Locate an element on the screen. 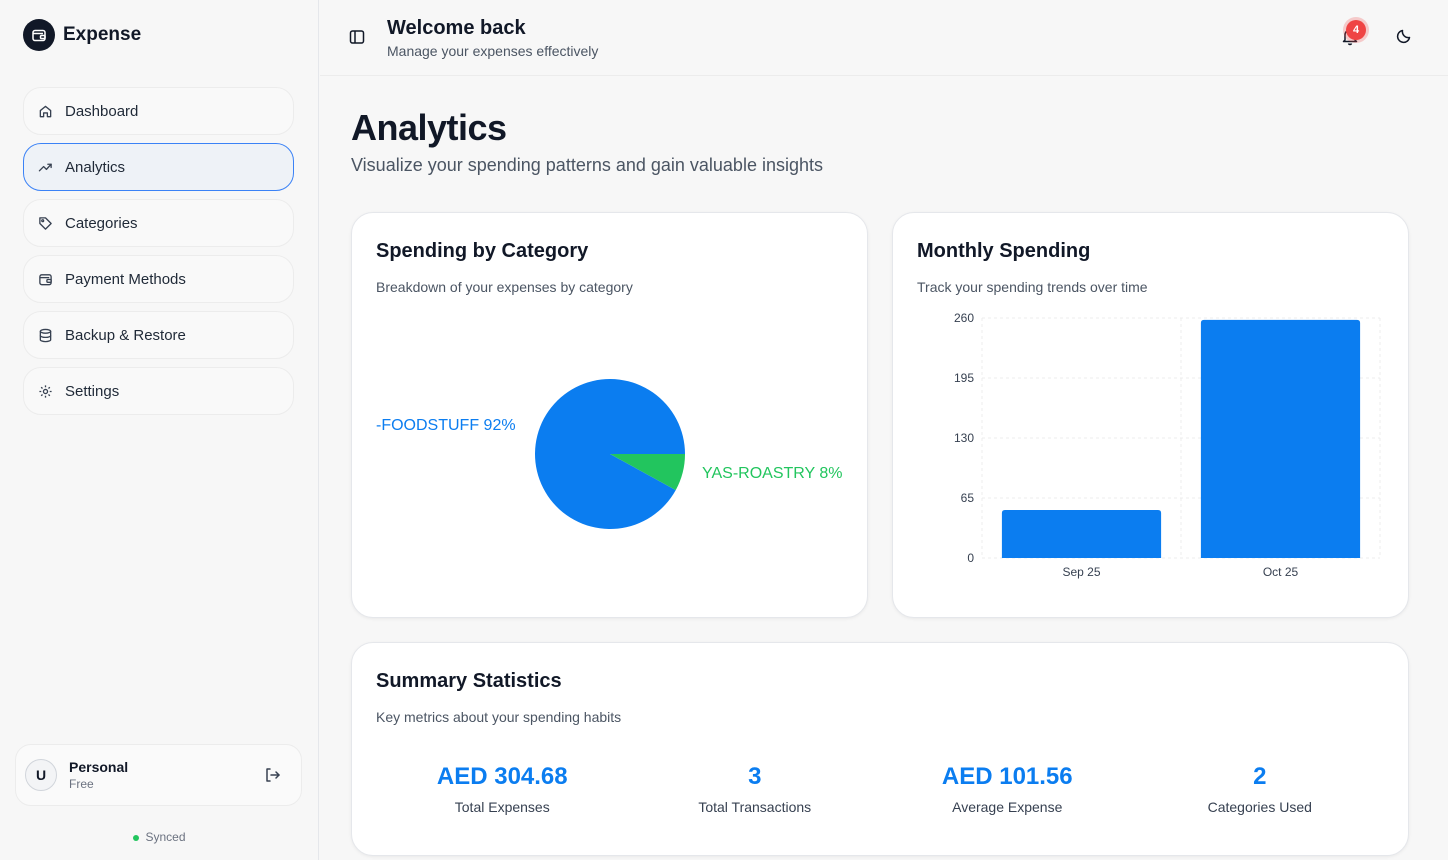 Image resolution: width=1448 pixels, height=860 pixels. avatar: U is located at coordinates (41, 775).